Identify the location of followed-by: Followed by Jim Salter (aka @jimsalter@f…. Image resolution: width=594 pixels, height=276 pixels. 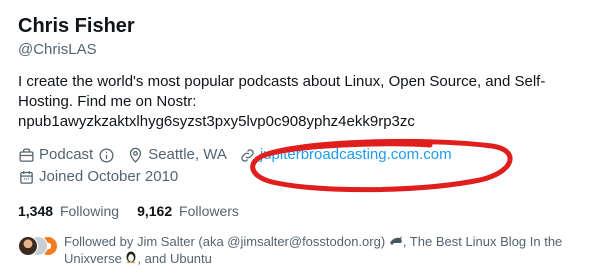
(298, 250).